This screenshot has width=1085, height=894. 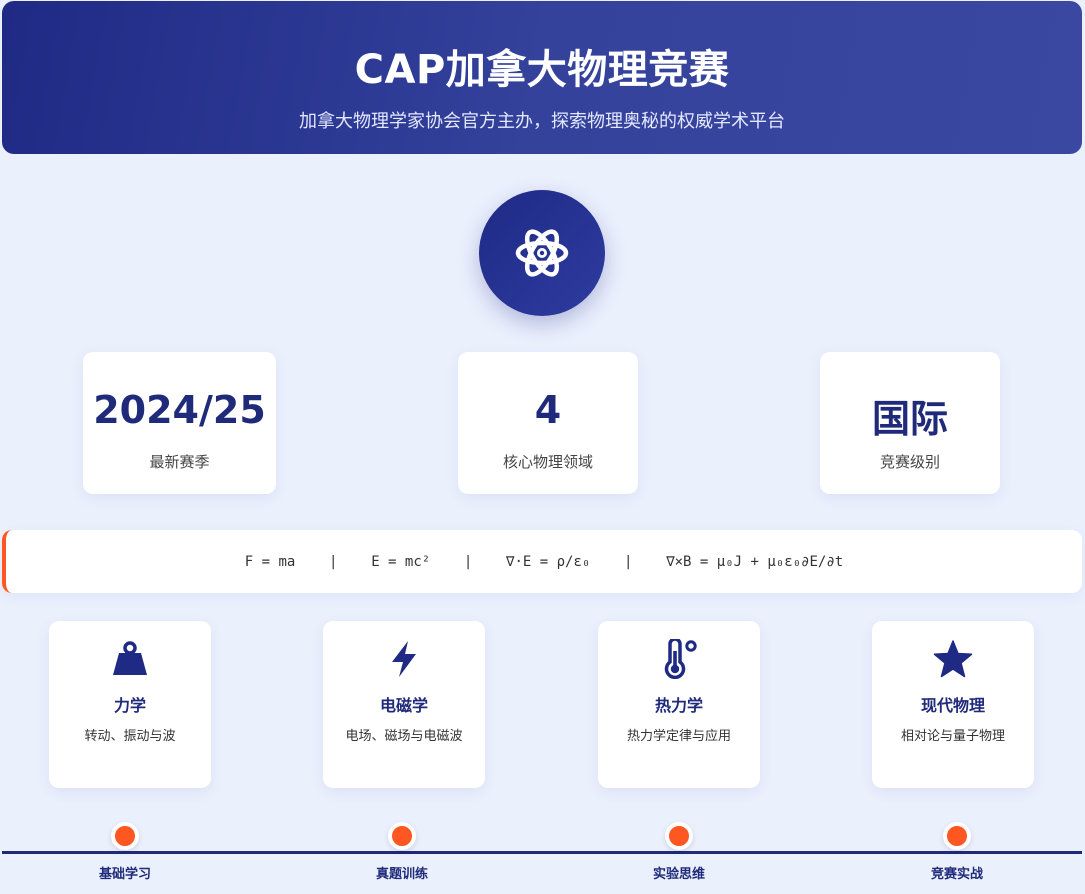 I want to click on page-title: CAP加拿大物理竞赛, so click(x=542, y=70).